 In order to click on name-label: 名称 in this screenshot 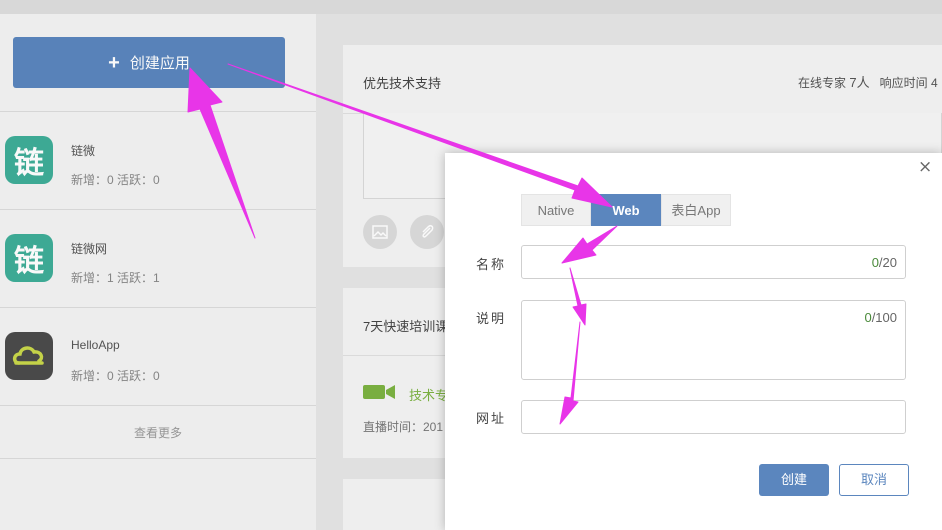, I will do `click(491, 264)`.